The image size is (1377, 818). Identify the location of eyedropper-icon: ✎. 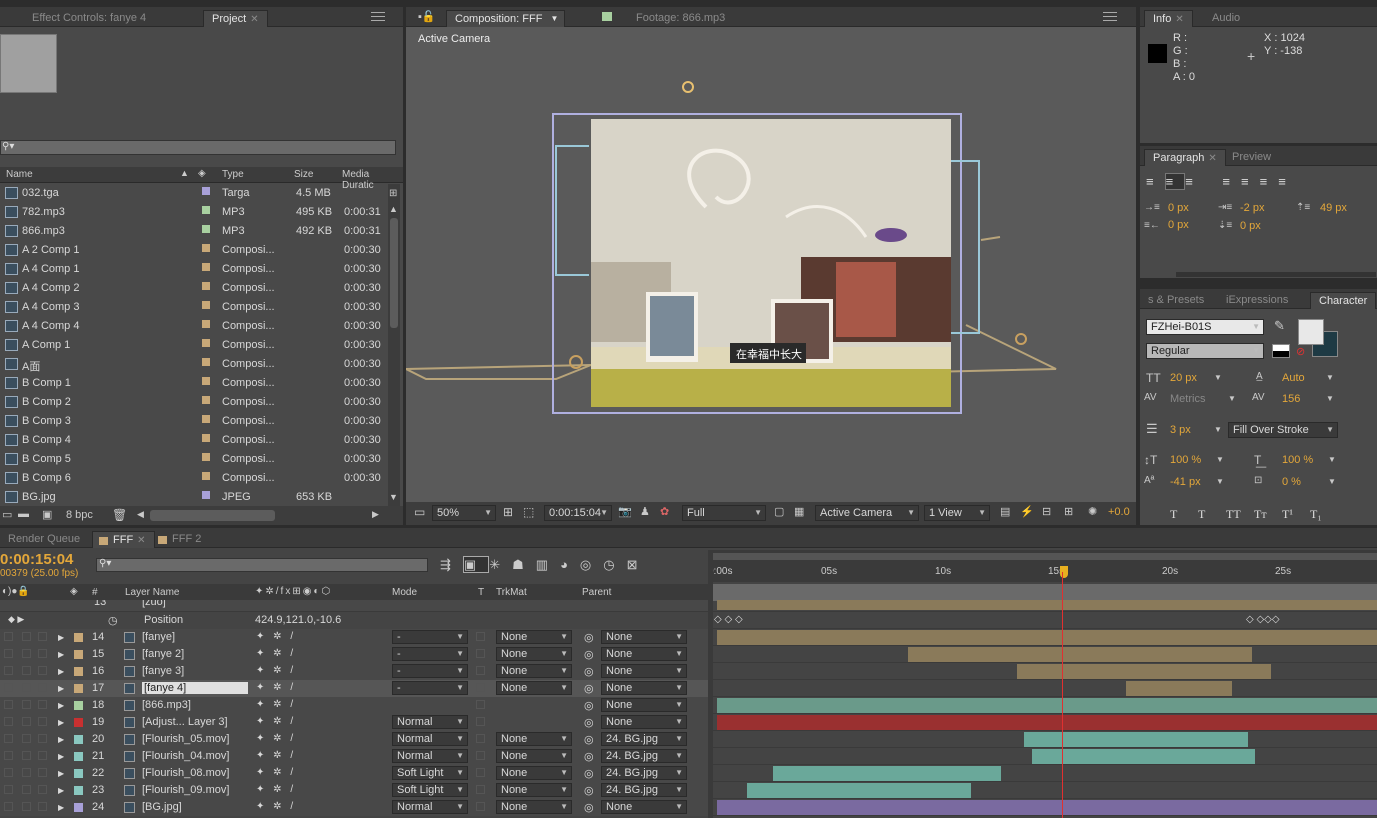
(1279, 326).